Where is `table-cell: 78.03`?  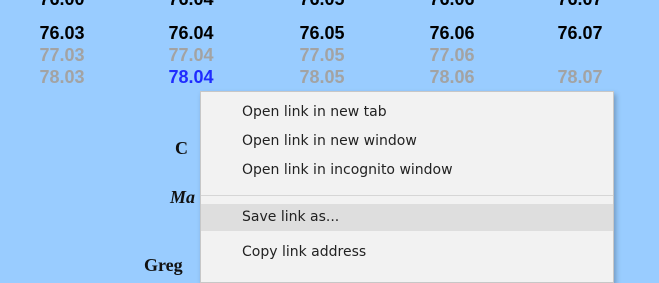 table-cell: 78.03 is located at coordinates (62, 77).